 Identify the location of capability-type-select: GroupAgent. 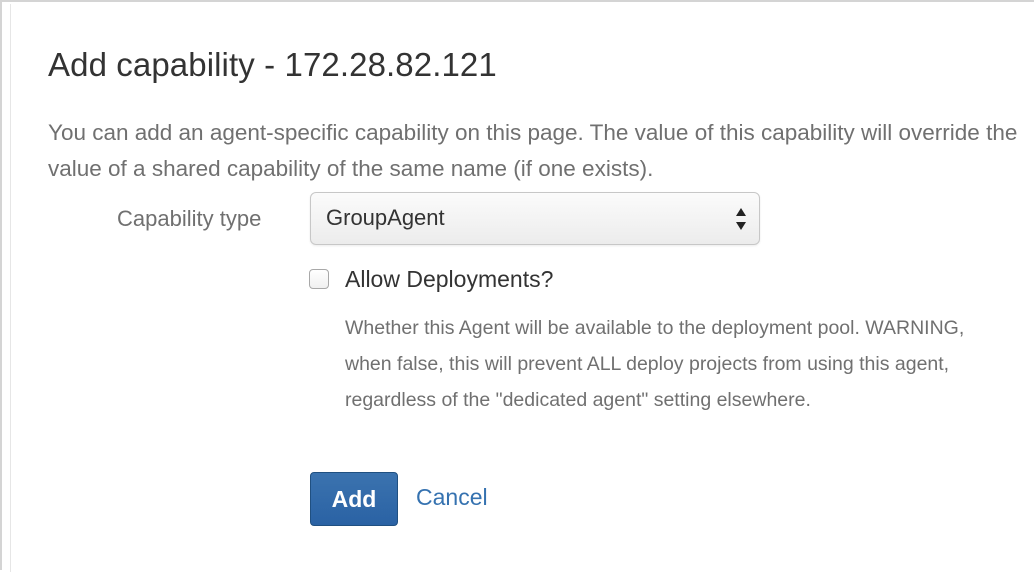
(535, 218).